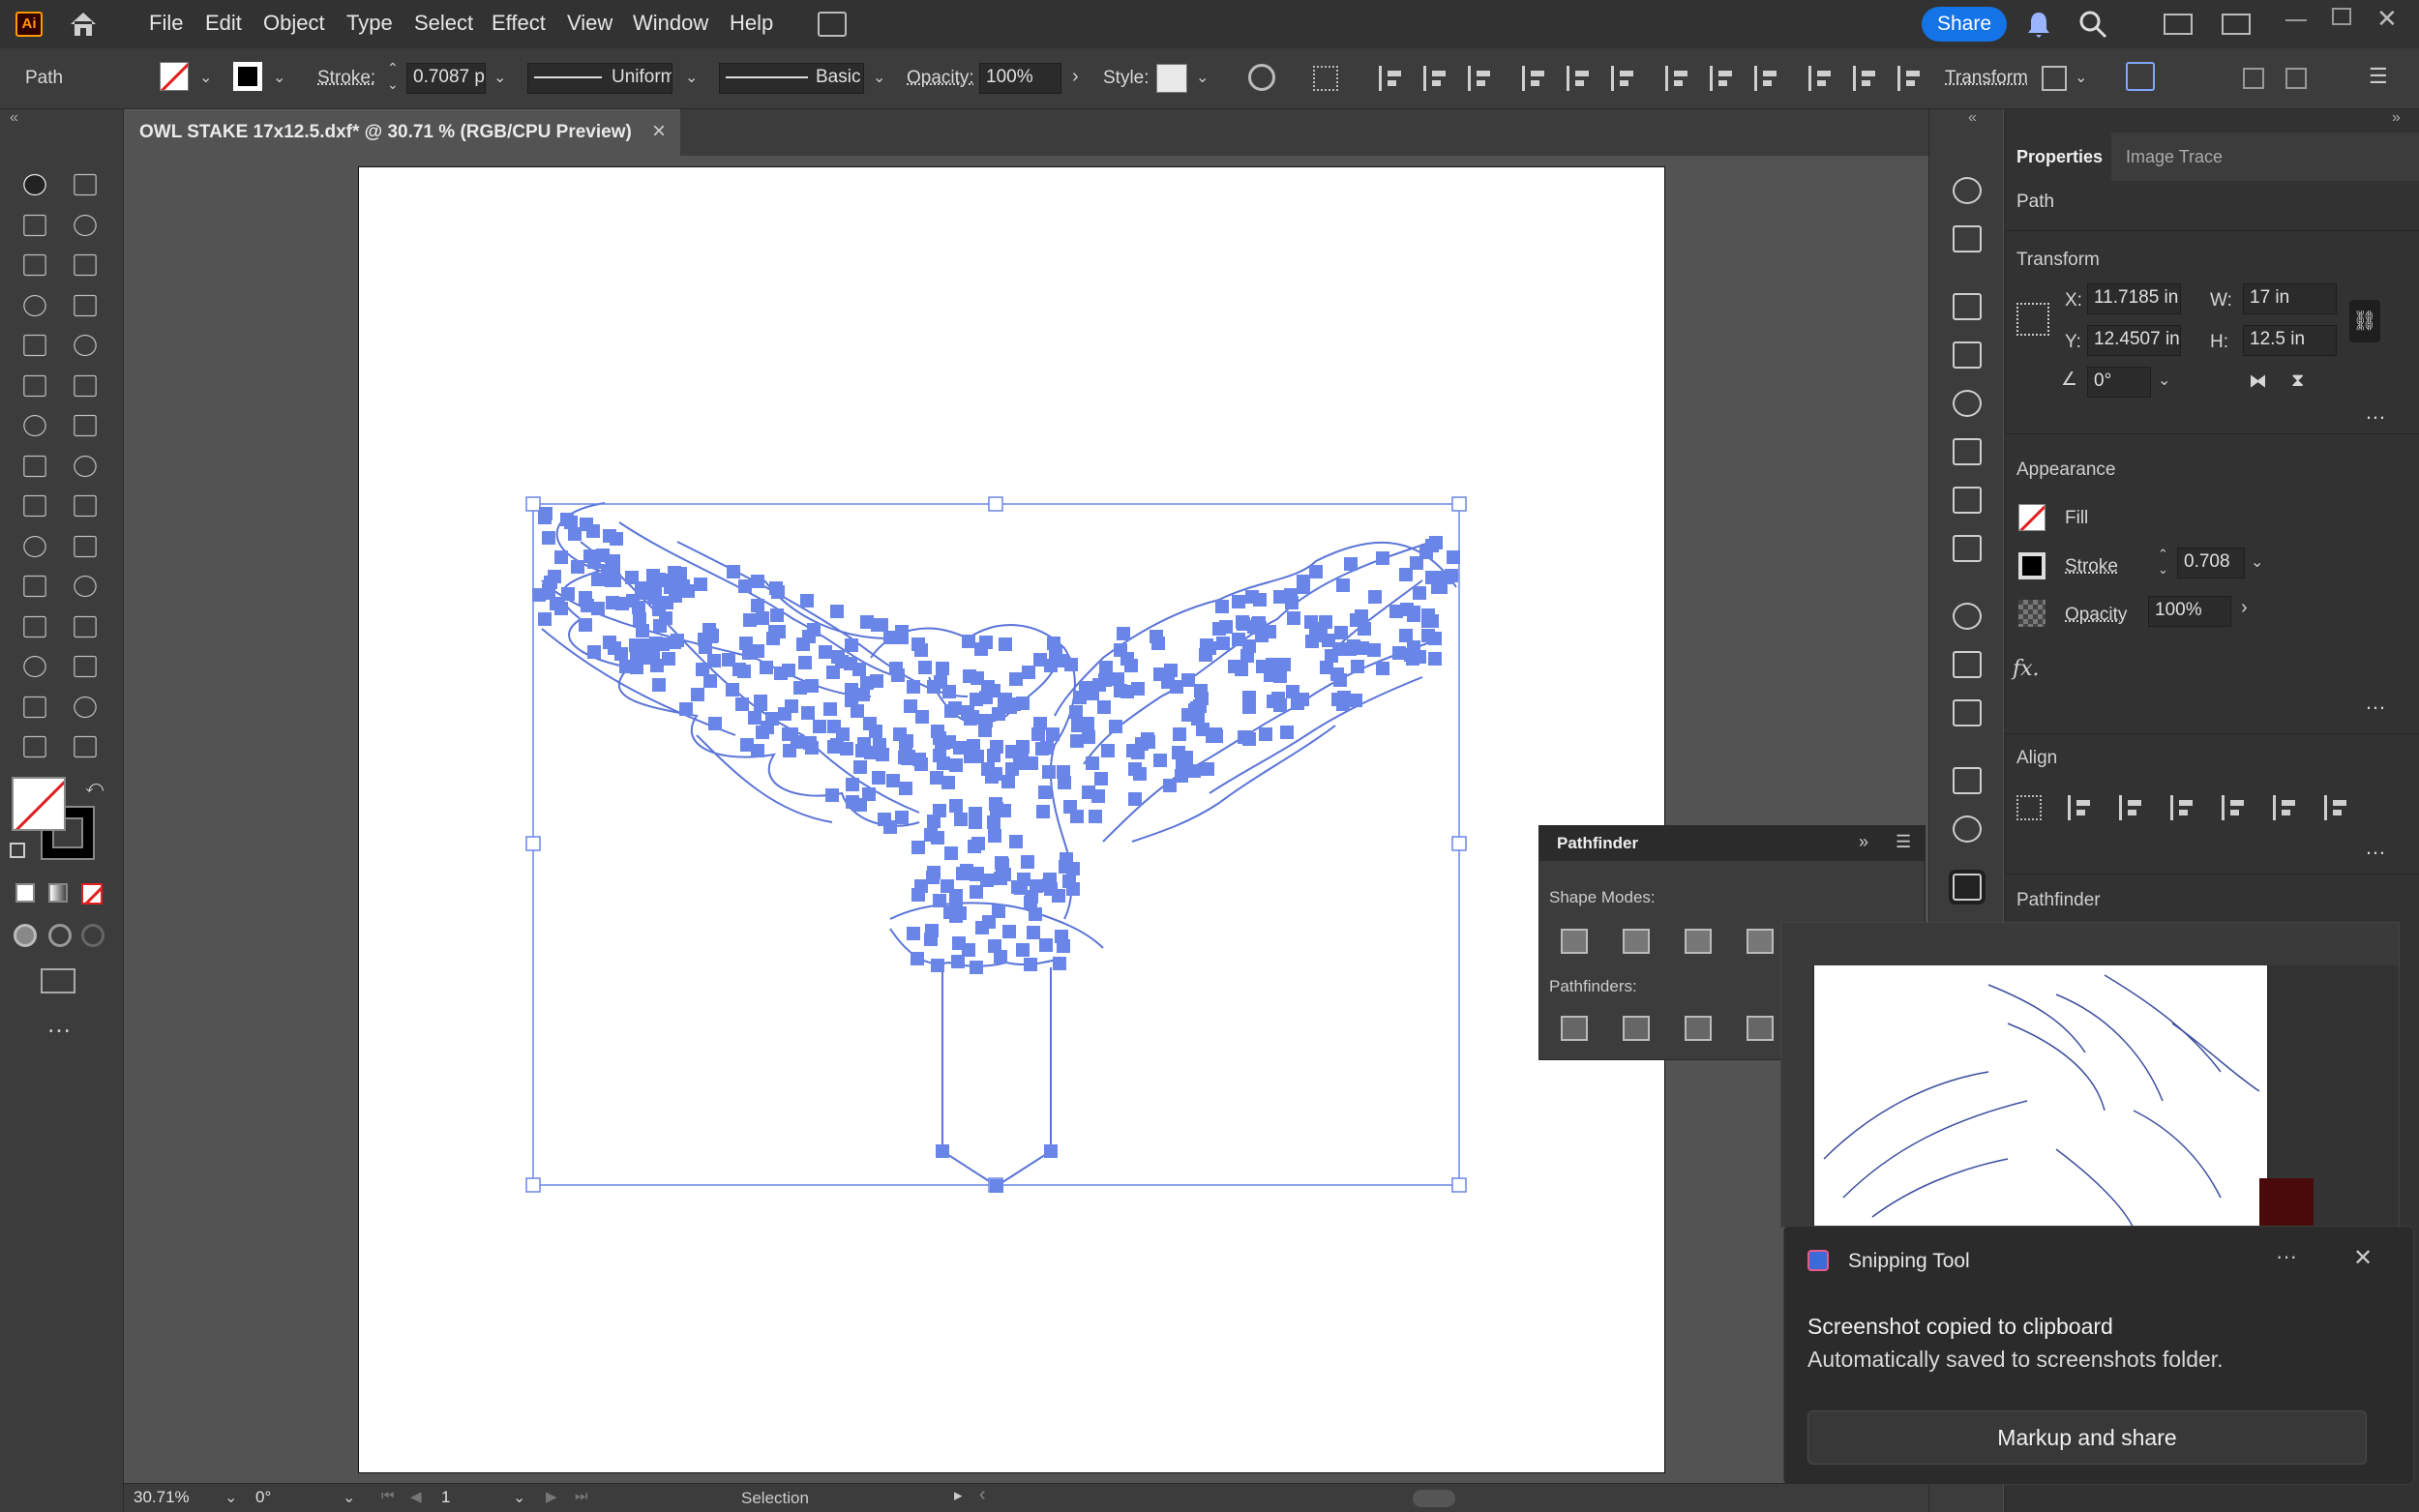 This screenshot has width=2419, height=1512. What do you see at coordinates (983, 1495) in the screenshot?
I see `scroll-left-icon: ‹` at bounding box center [983, 1495].